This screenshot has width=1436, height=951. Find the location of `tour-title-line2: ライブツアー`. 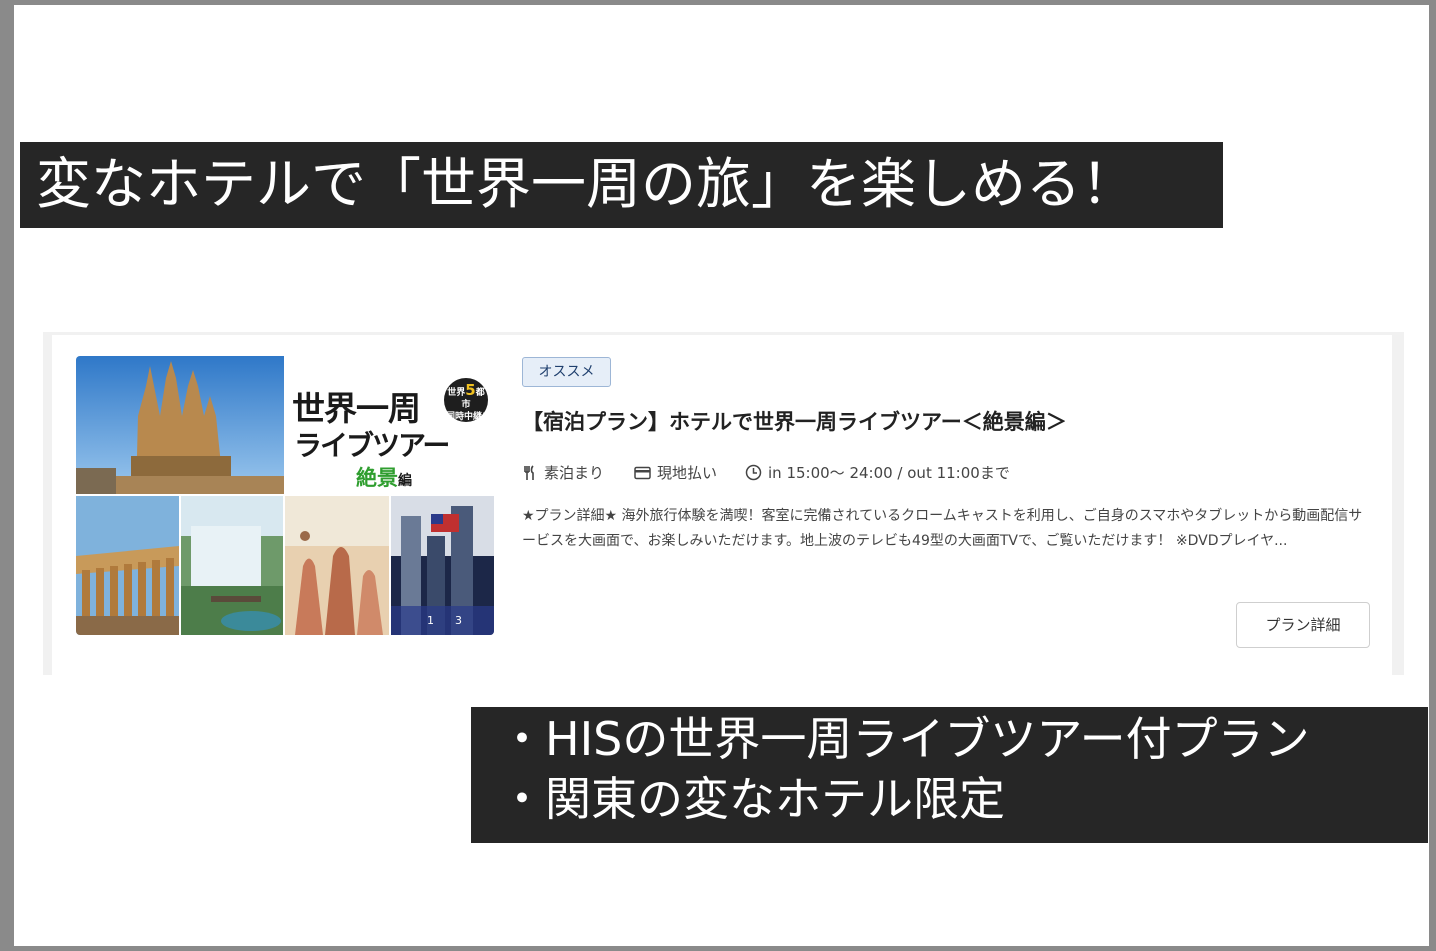

tour-title-line2: ライブツアー is located at coordinates (372, 445).